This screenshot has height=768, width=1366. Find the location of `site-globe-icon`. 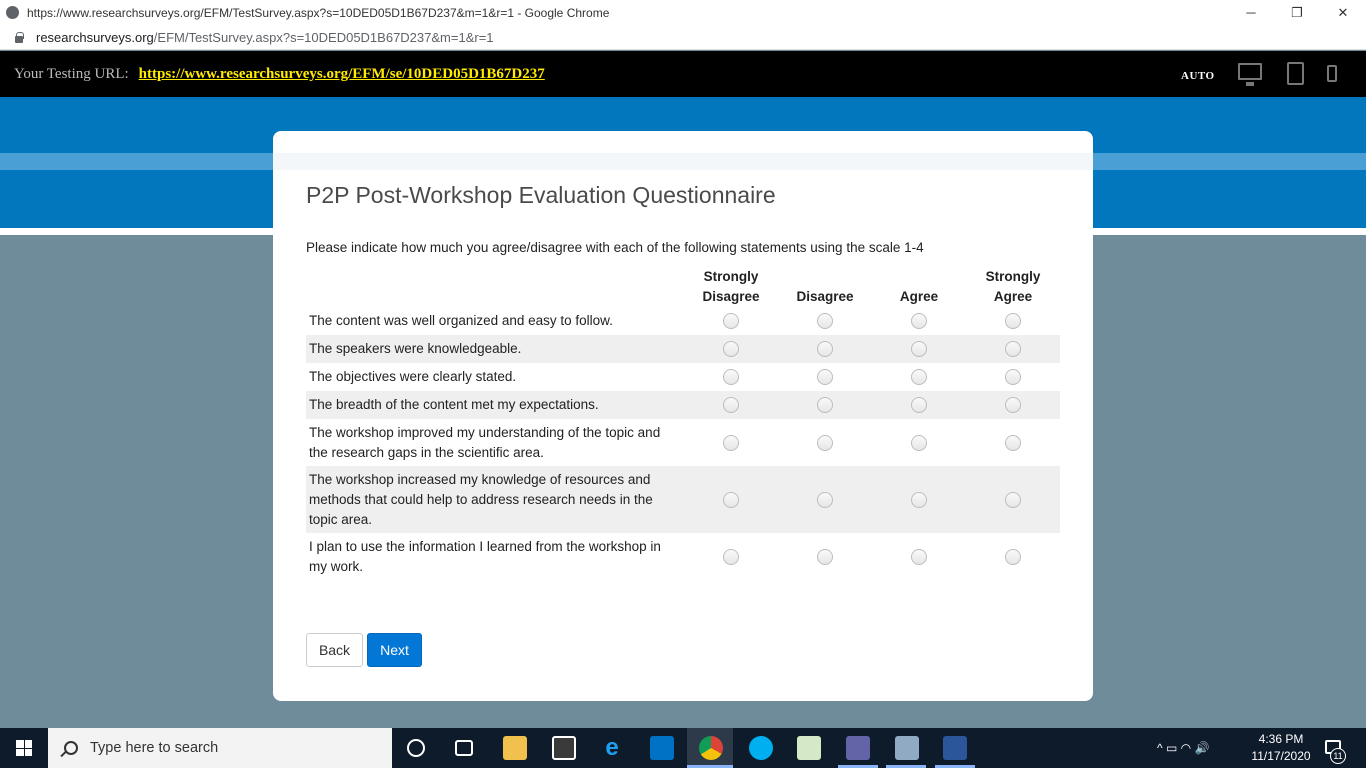

site-globe-icon is located at coordinates (12, 12).